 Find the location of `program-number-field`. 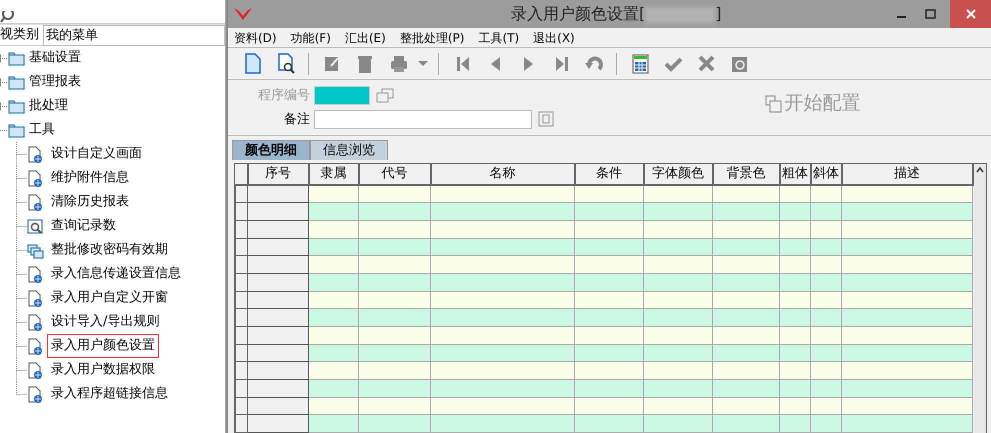

program-number-field is located at coordinates (342, 96).